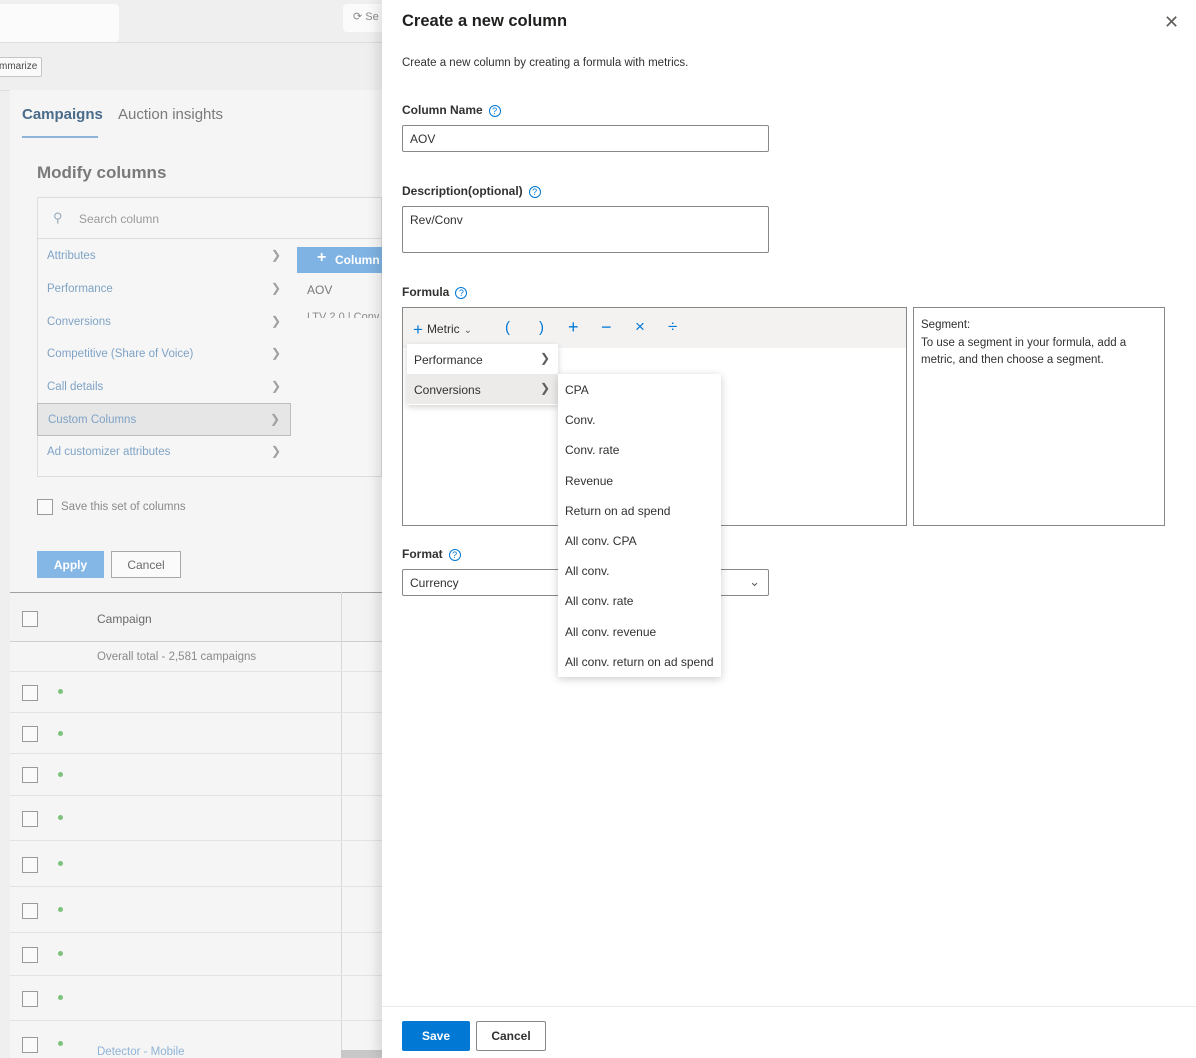 Image resolution: width=1196 pixels, height=1058 pixels. Describe the element at coordinates (640, 327) in the screenshot. I see `multiply-operator-button: ×` at that location.